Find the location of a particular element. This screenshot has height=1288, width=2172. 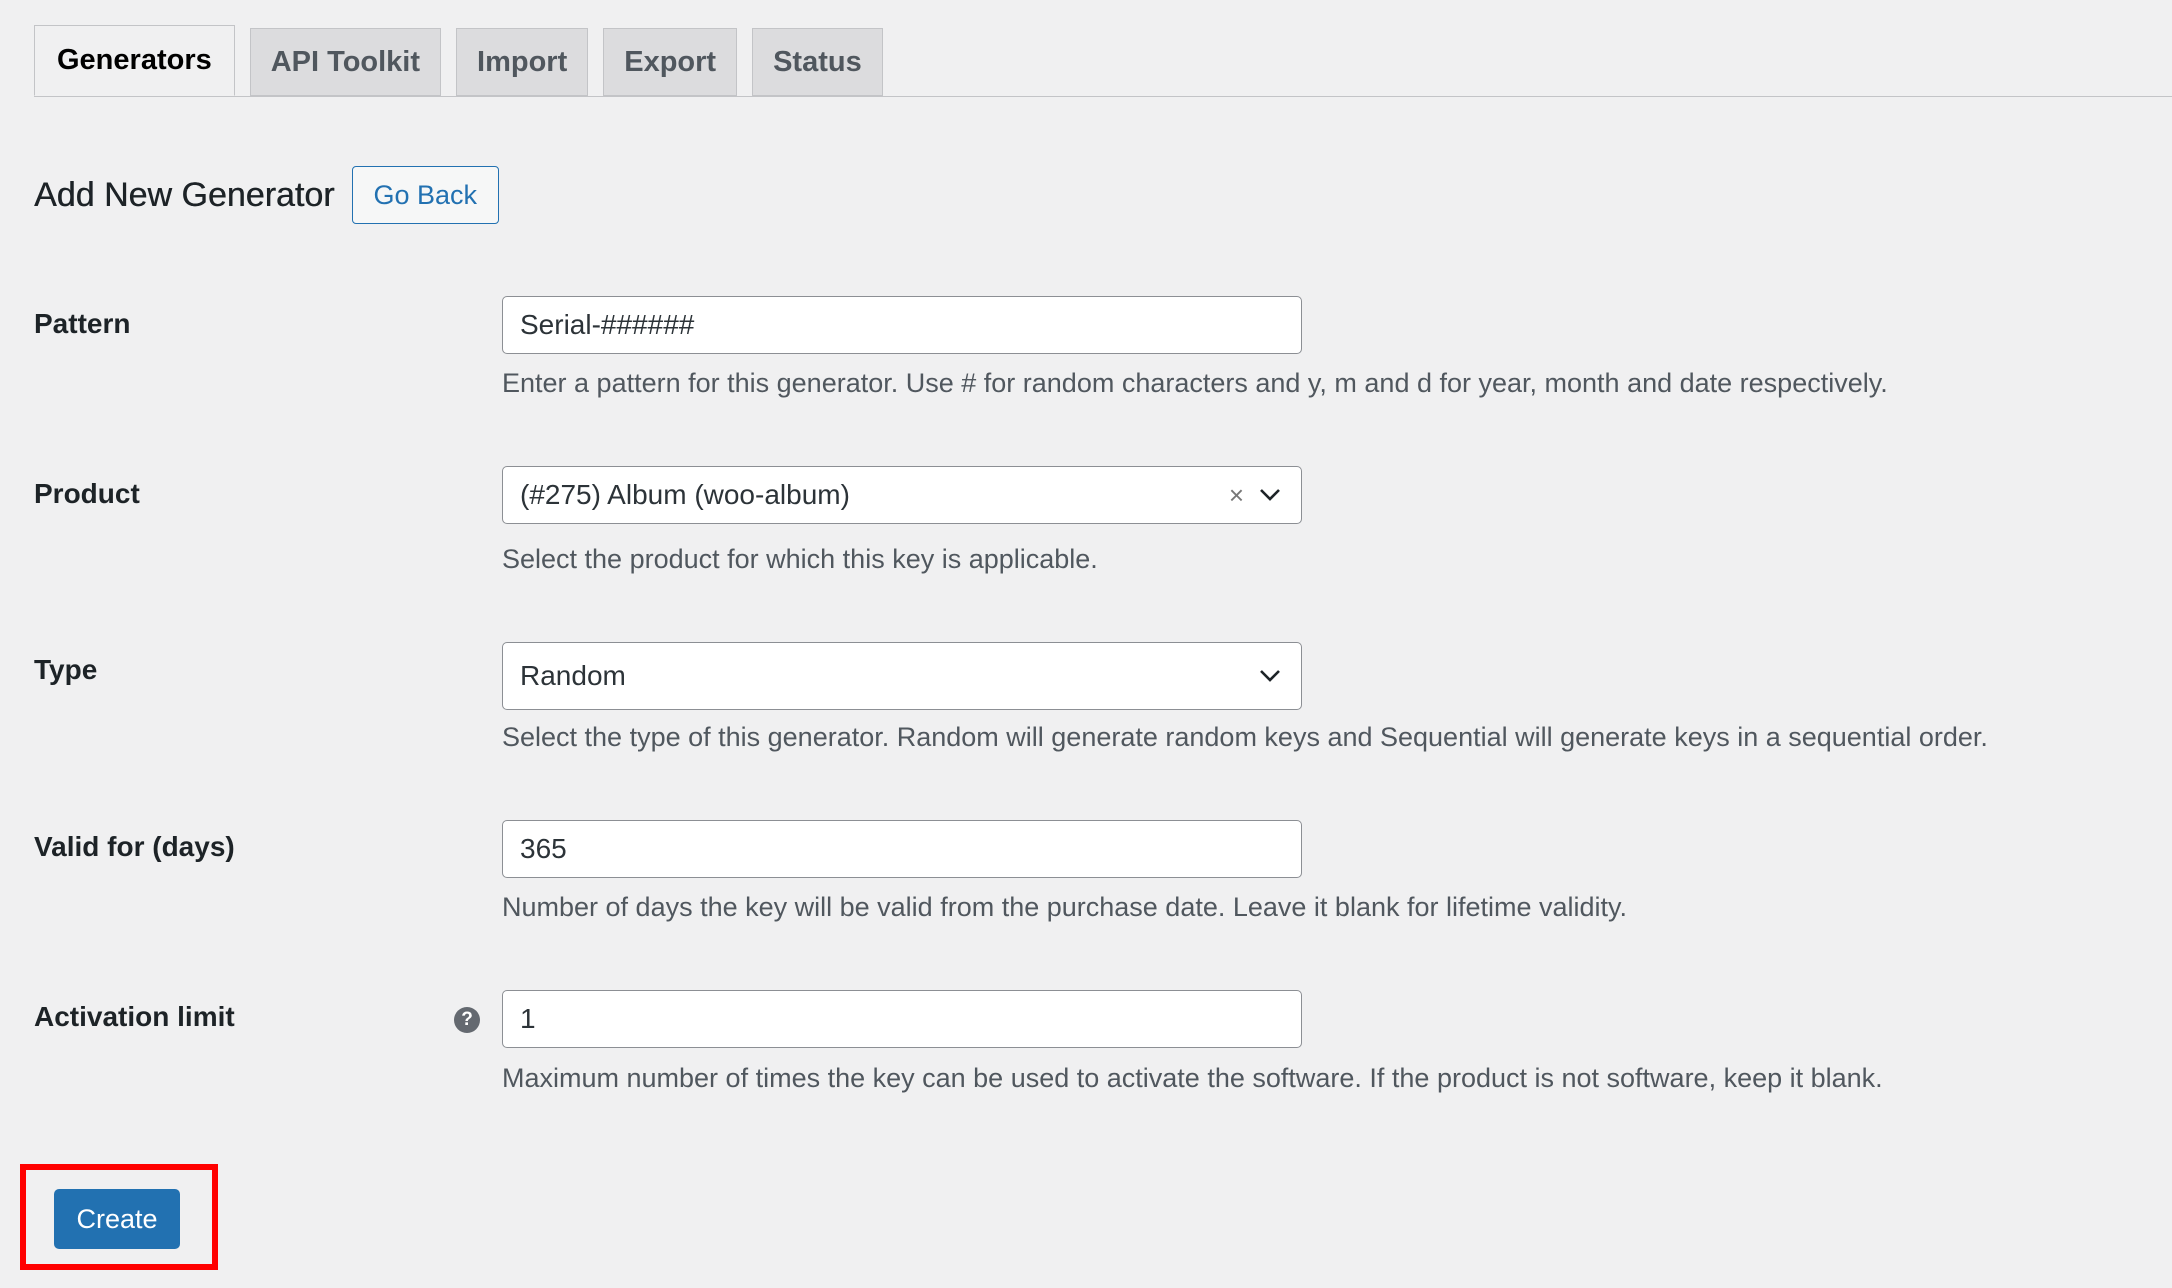

product-label: Product is located at coordinates (87, 493).